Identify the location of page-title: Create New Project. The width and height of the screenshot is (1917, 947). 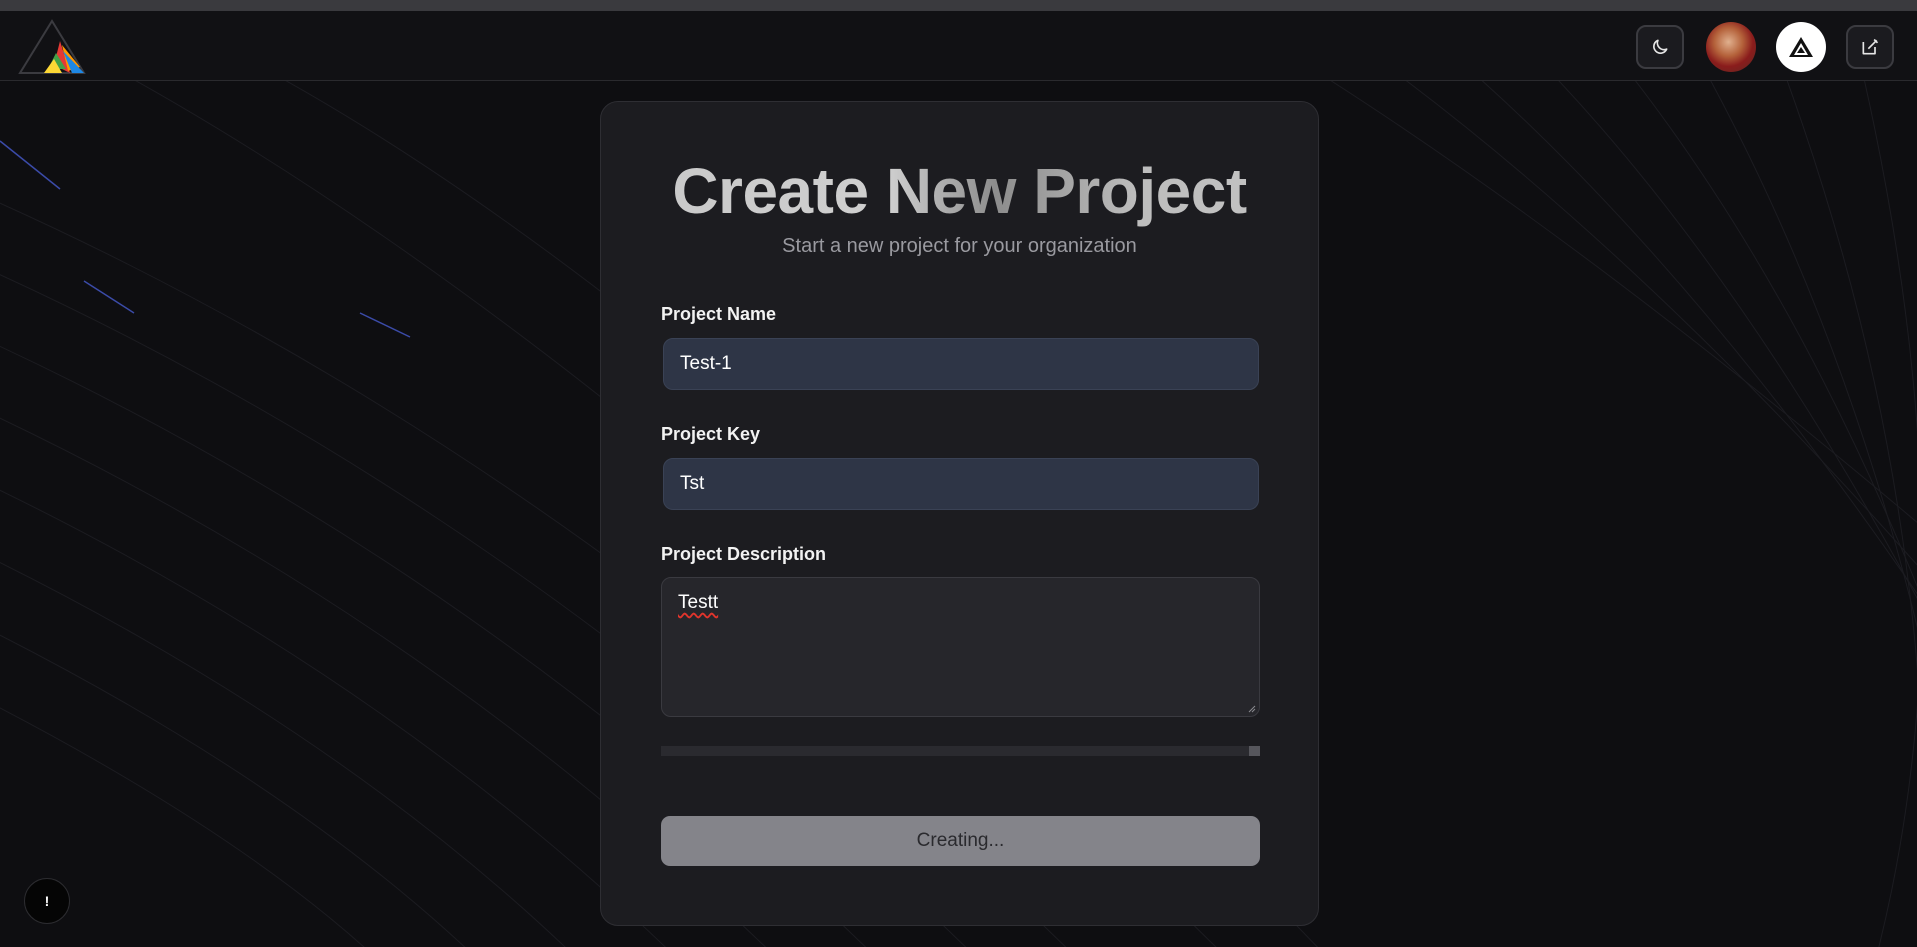
(959, 191).